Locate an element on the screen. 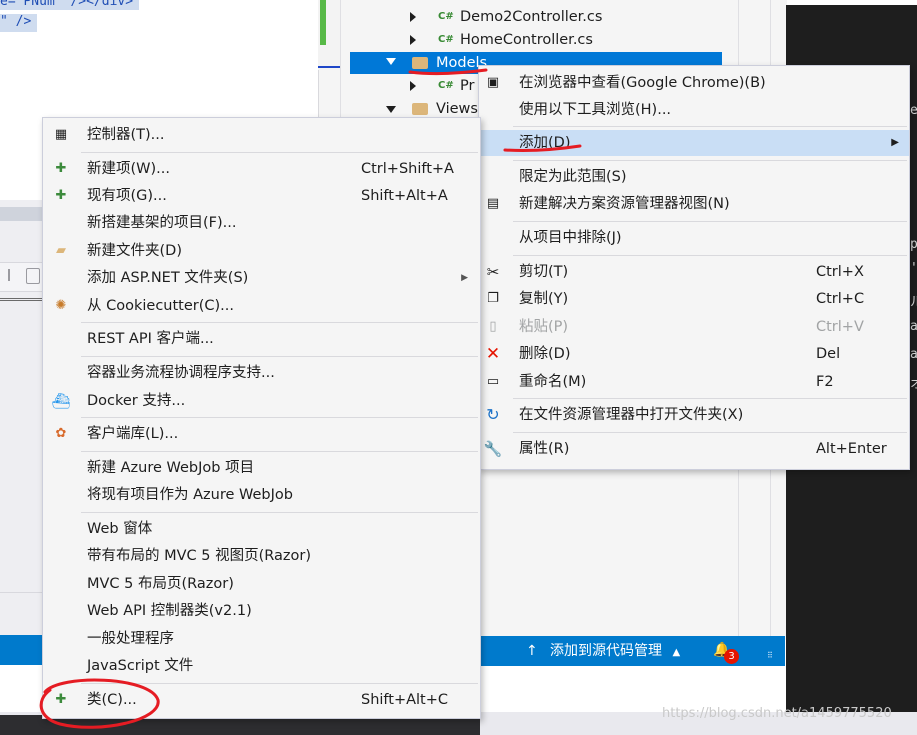 The width and height of the screenshot is (917, 735). menu-item-delete: ✕ 删除(D) Del is located at coordinates (694, 354).